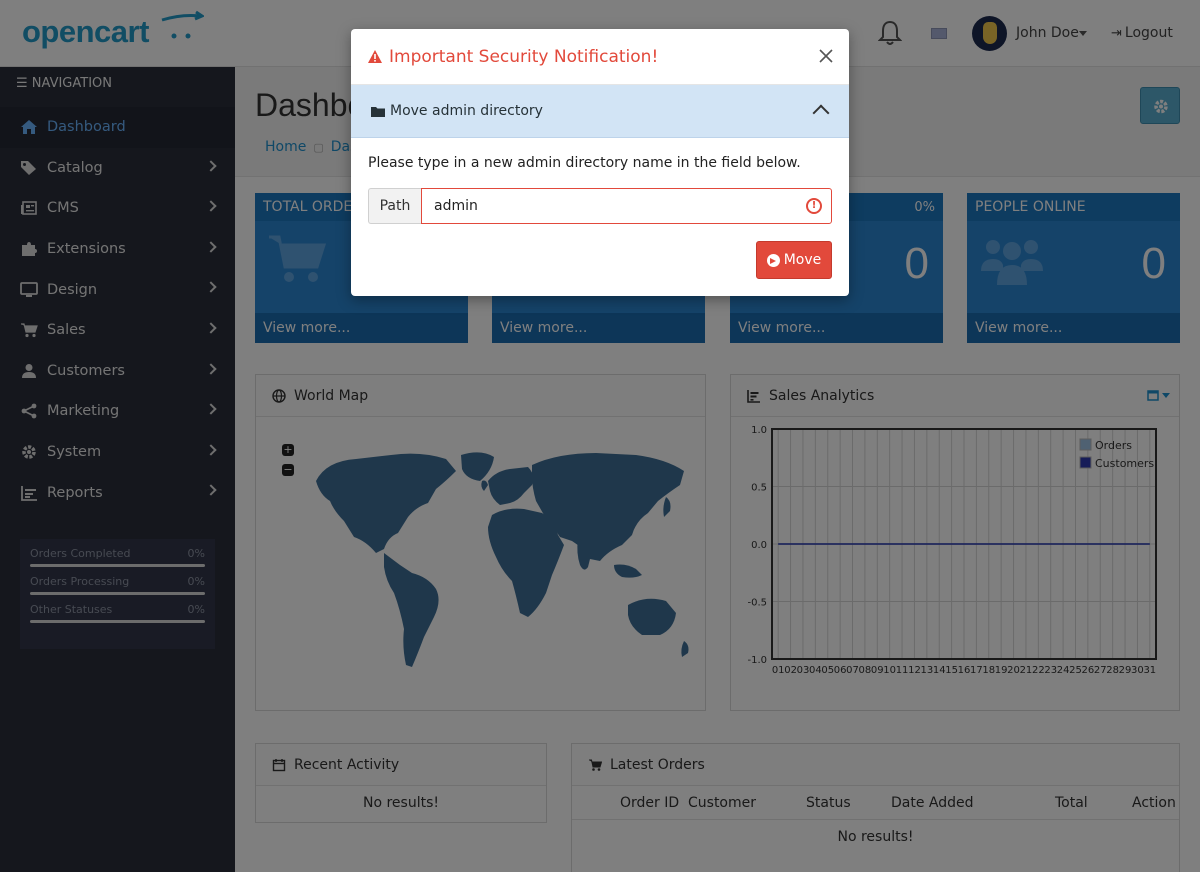 The height and width of the screenshot is (872, 1200). Describe the element at coordinates (600, 111) in the screenshot. I see `accordion-move-admin: Move admin directory` at that location.